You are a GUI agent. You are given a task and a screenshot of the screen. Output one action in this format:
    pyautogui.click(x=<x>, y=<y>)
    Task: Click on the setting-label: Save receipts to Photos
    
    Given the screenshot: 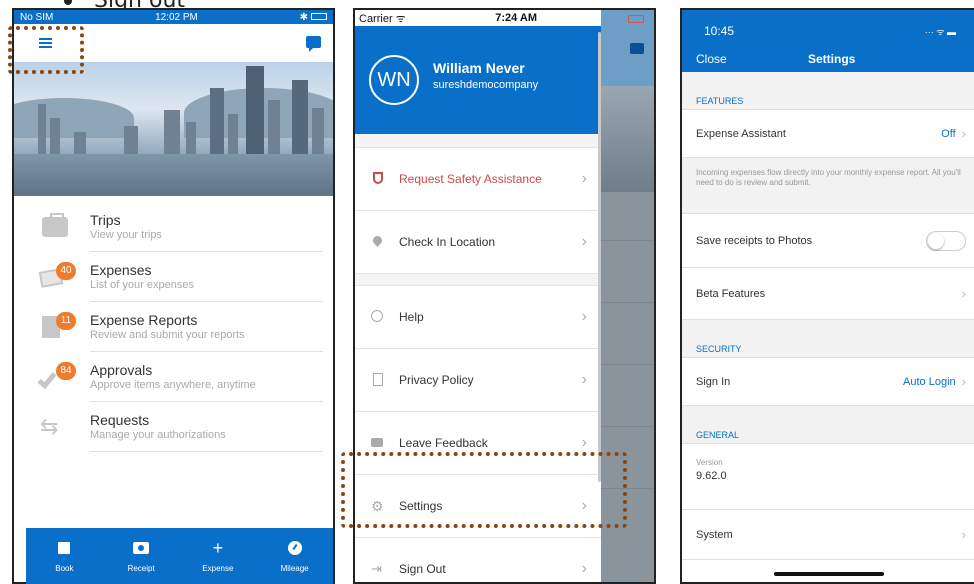 What is the action you would take?
    pyautogui.click(x=754, y=240)
    